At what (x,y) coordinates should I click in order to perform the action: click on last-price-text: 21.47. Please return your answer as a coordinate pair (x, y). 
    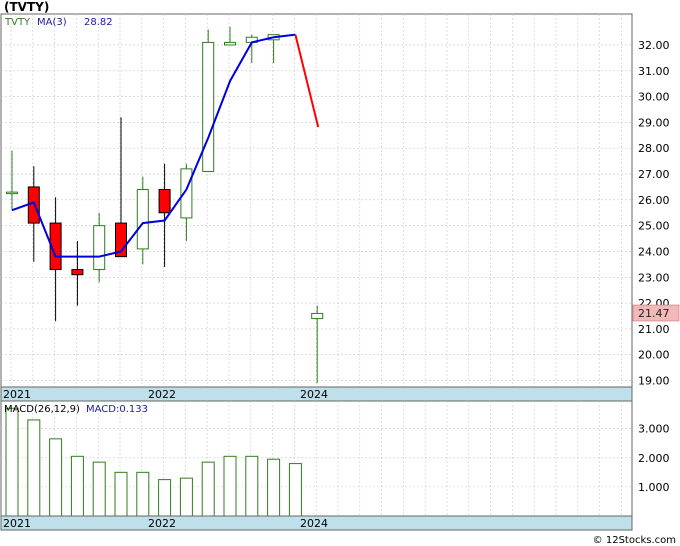
    Looking at the image, I should click on (654, 313).